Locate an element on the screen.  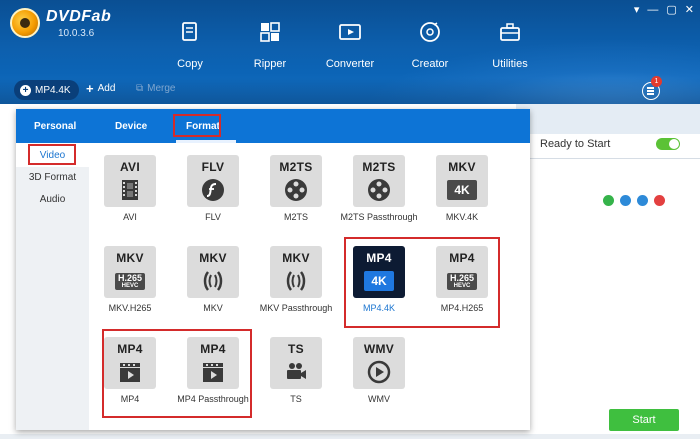
nav-converter-label: Converter is located at coordinates (350, 64).